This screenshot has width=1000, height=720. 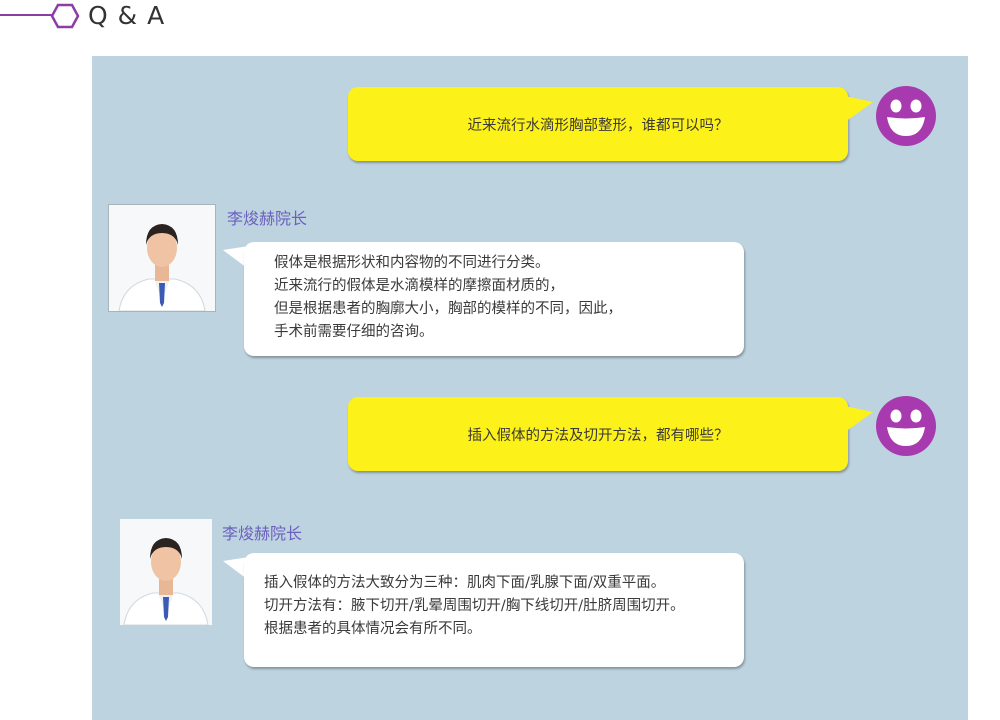 I want to click on answer-line: 但是根据患者的胸廓大小，胸部的模样的不同，因此，, so click(x=448, y=309).